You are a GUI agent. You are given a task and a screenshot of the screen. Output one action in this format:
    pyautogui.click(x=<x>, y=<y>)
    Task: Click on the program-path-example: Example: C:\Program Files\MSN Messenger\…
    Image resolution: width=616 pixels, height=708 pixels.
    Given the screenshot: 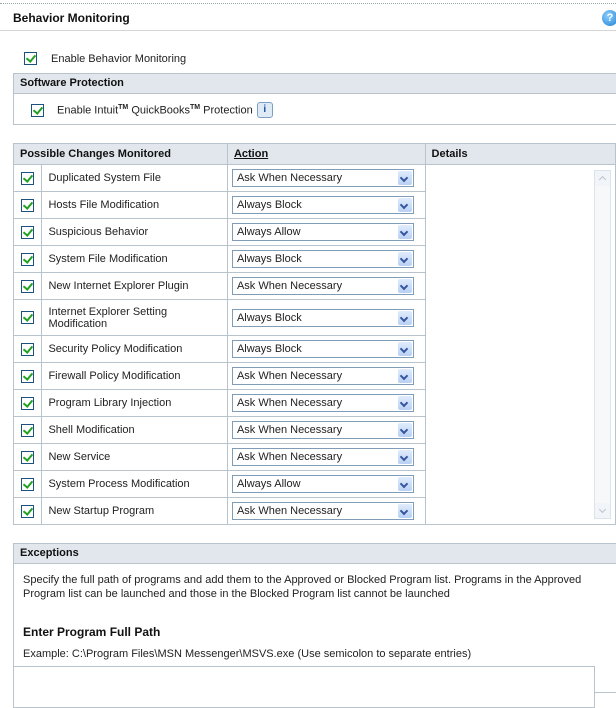 What is the action you would take?
    pyautogui.click(x=247, y=654)
    